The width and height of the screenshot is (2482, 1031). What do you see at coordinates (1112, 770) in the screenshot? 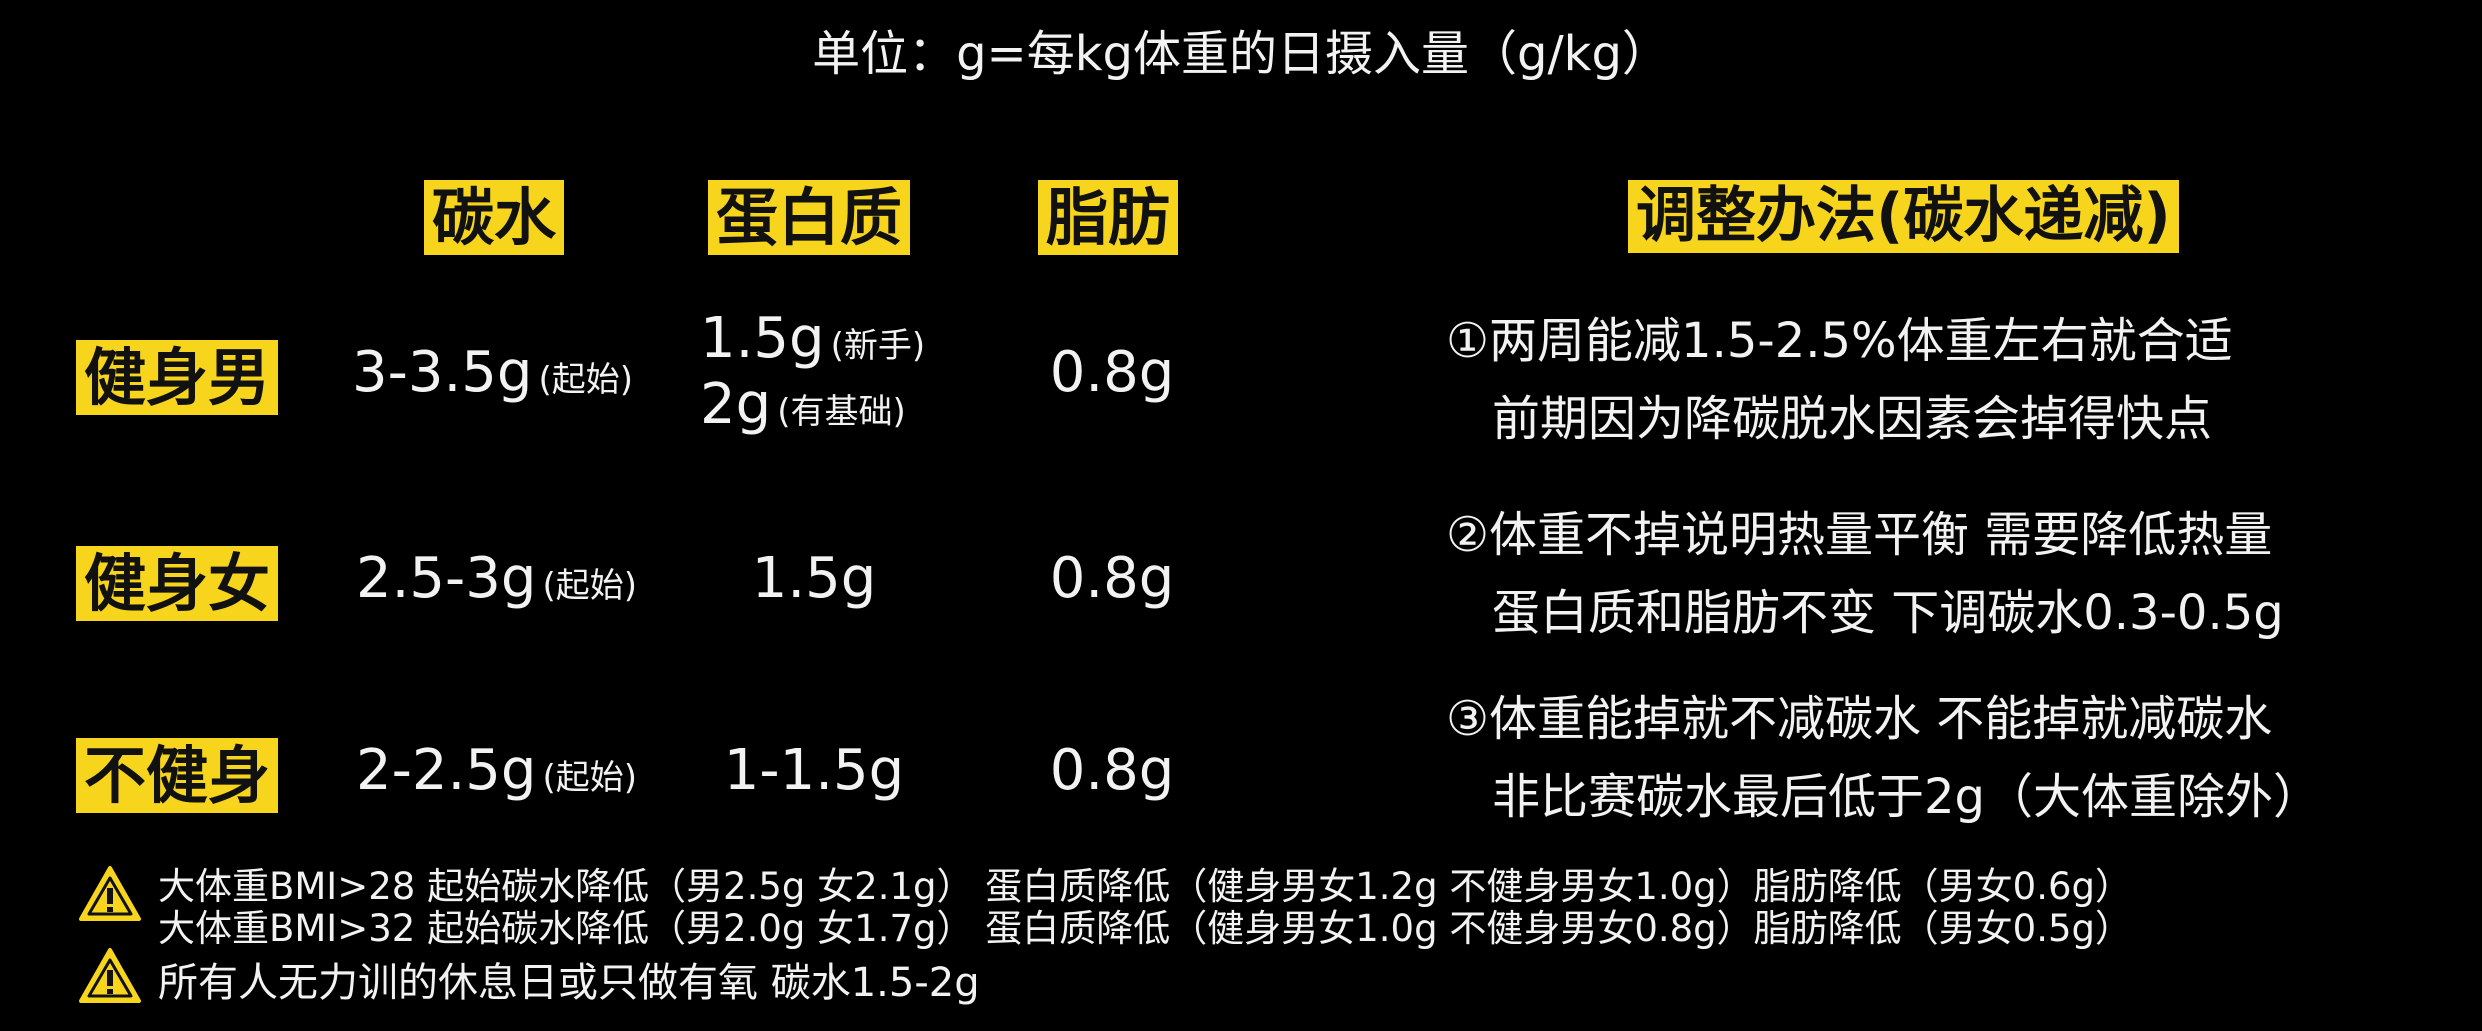
I see `fat-non-fit: 0.8g` at bounding box center [1112, 770].